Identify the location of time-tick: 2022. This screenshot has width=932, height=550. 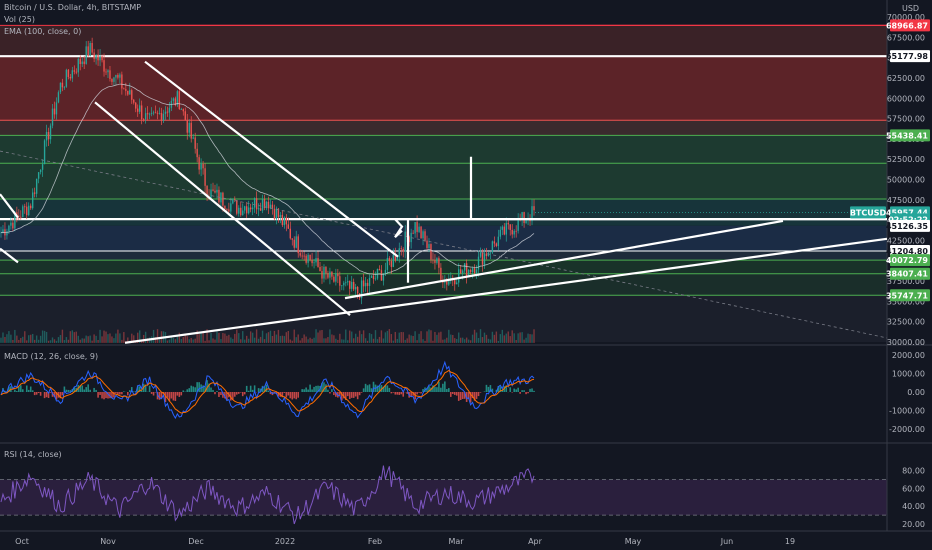
(285, 541).